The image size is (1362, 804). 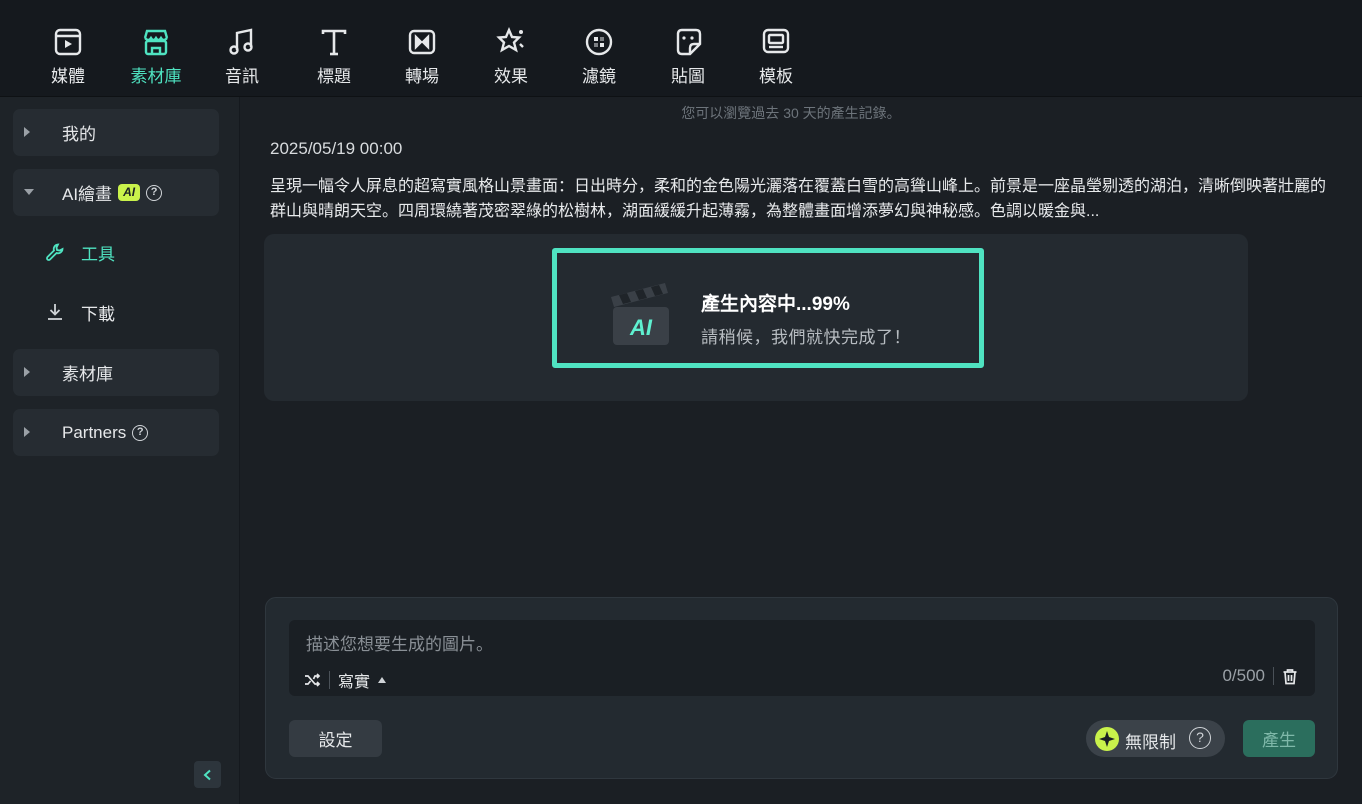 What do you see at coordinates (1243, 675) in the screenshot?
I see `char-counter: 0/500` at bounding box center [1243, 675].